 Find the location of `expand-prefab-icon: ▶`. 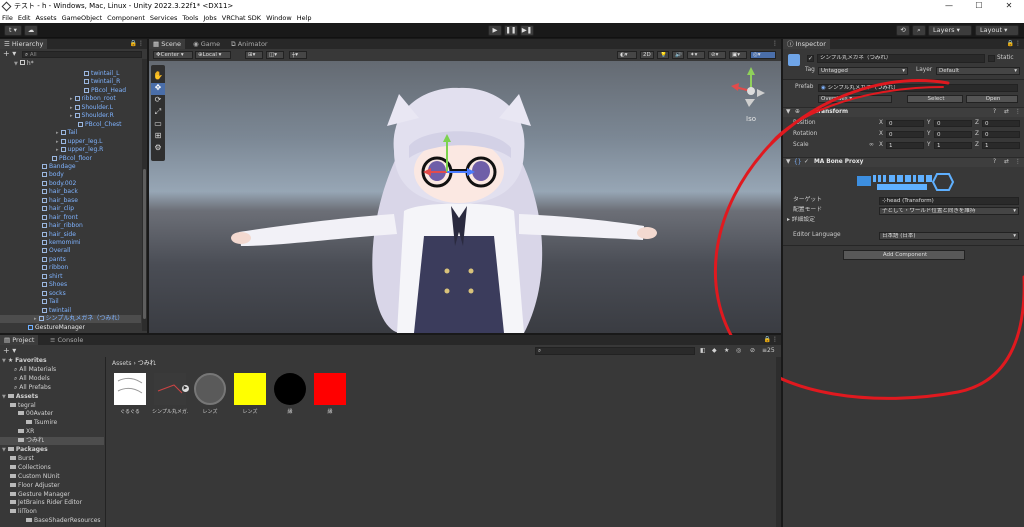

expand-prefab-icon: ▶ is located at coordinates (185, 388).